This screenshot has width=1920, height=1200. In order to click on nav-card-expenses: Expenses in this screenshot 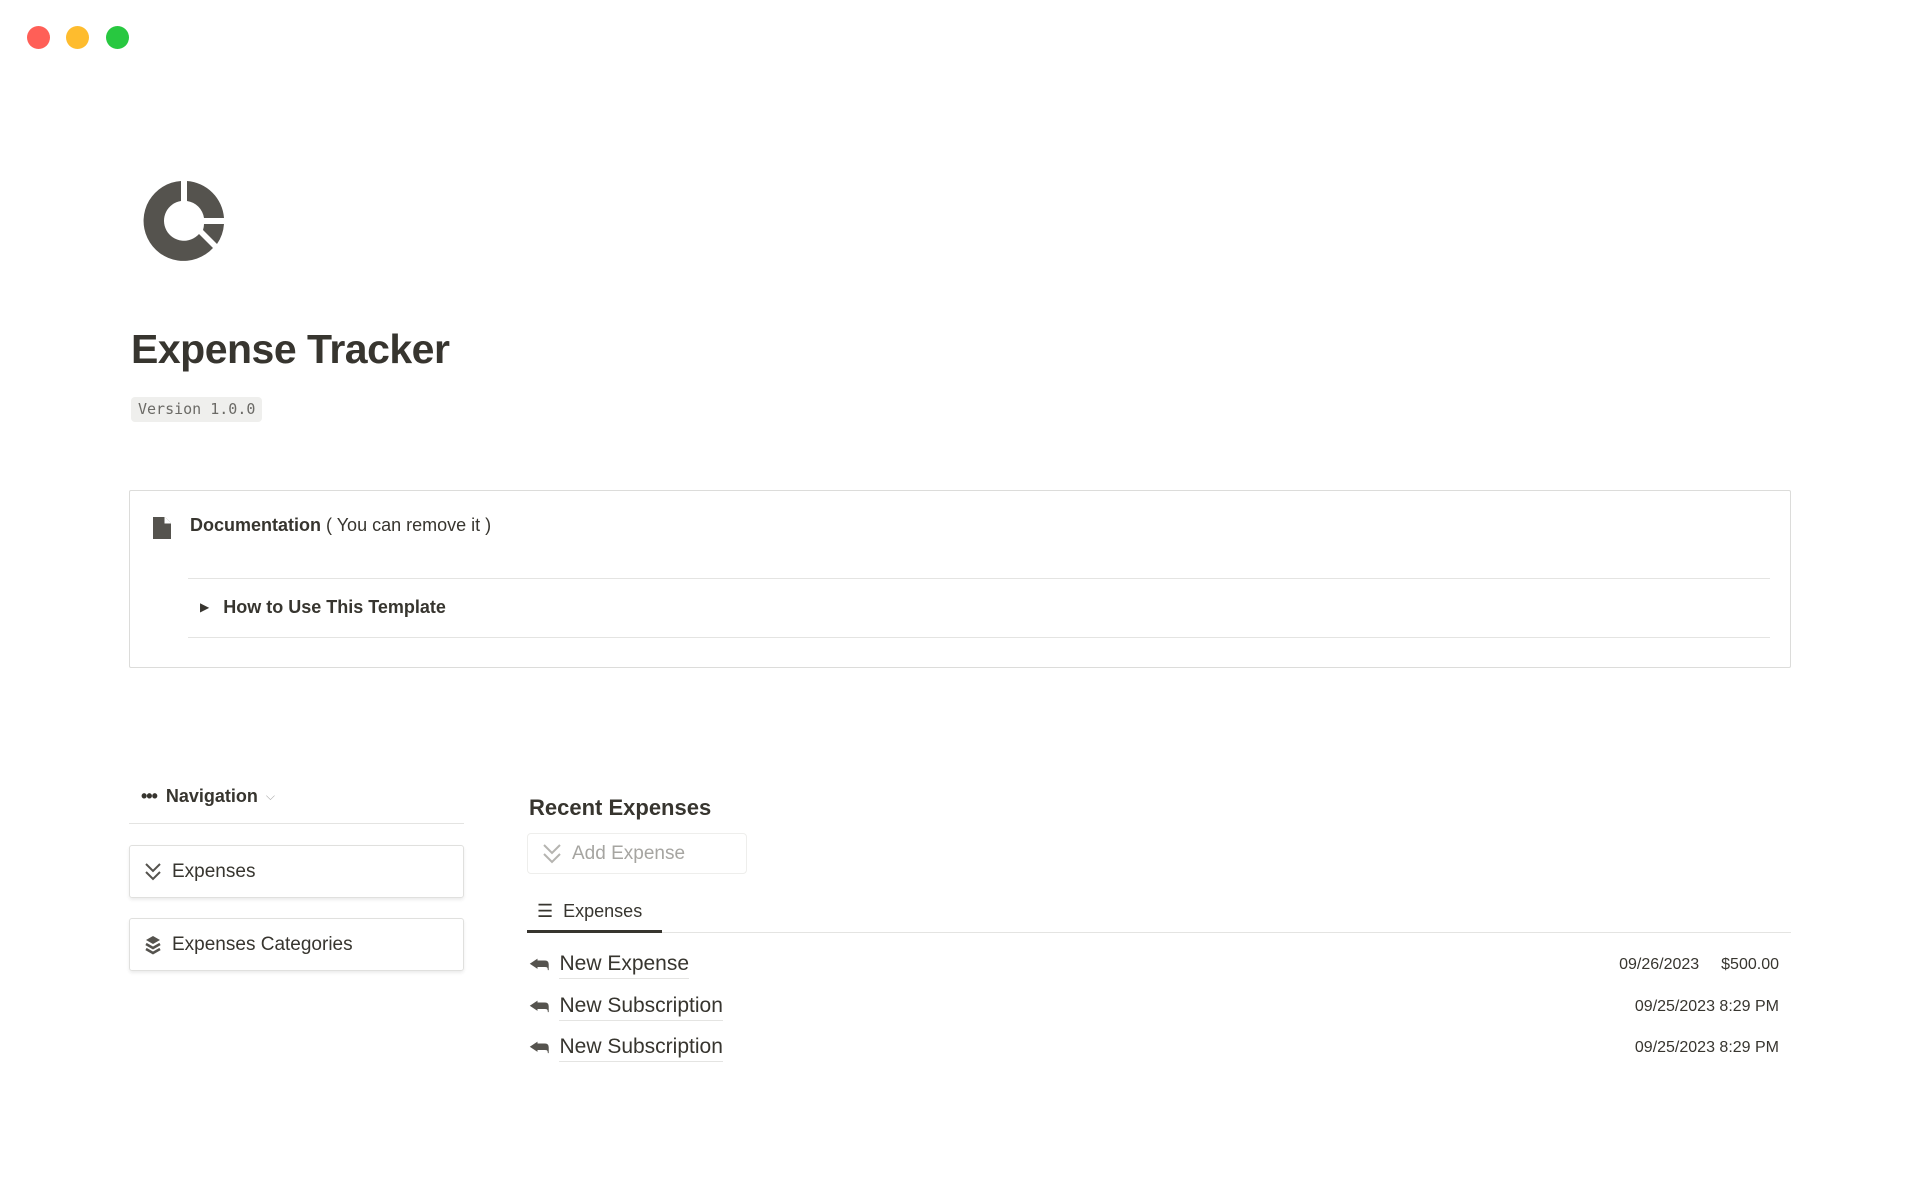, I will do `click(296, 871)`.